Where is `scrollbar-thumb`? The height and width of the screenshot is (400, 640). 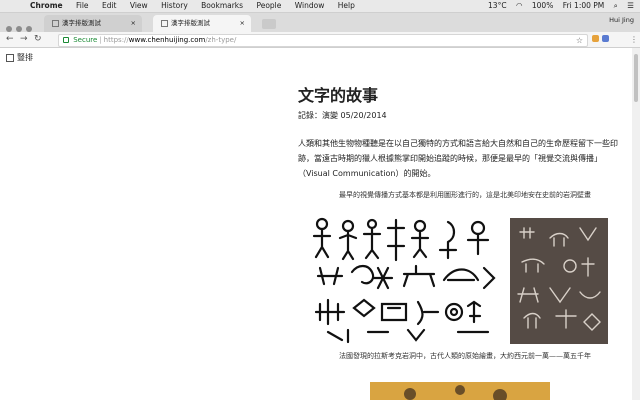
scrollbar-thumb is located at coordinates (636, 78).